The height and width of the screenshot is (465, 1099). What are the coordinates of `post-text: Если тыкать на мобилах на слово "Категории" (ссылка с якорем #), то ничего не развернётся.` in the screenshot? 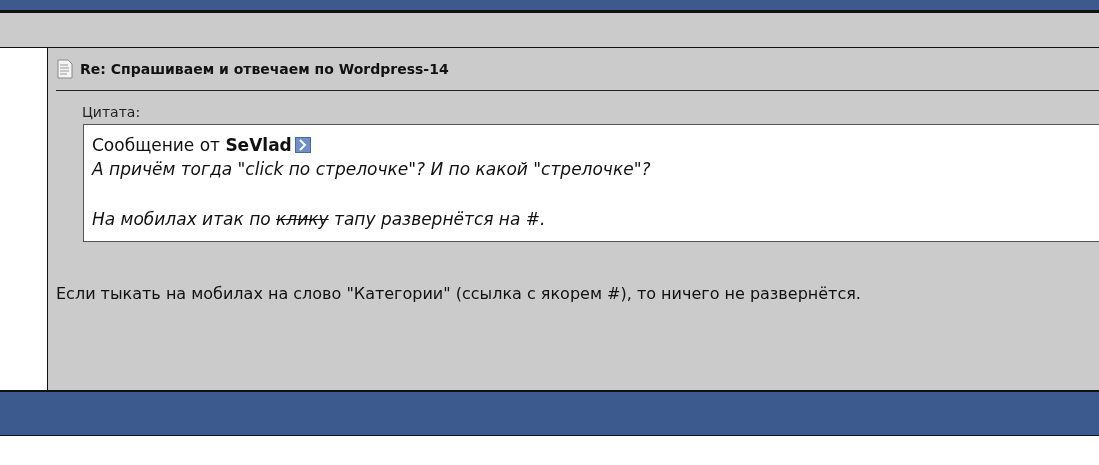 It's located at (459, 293).